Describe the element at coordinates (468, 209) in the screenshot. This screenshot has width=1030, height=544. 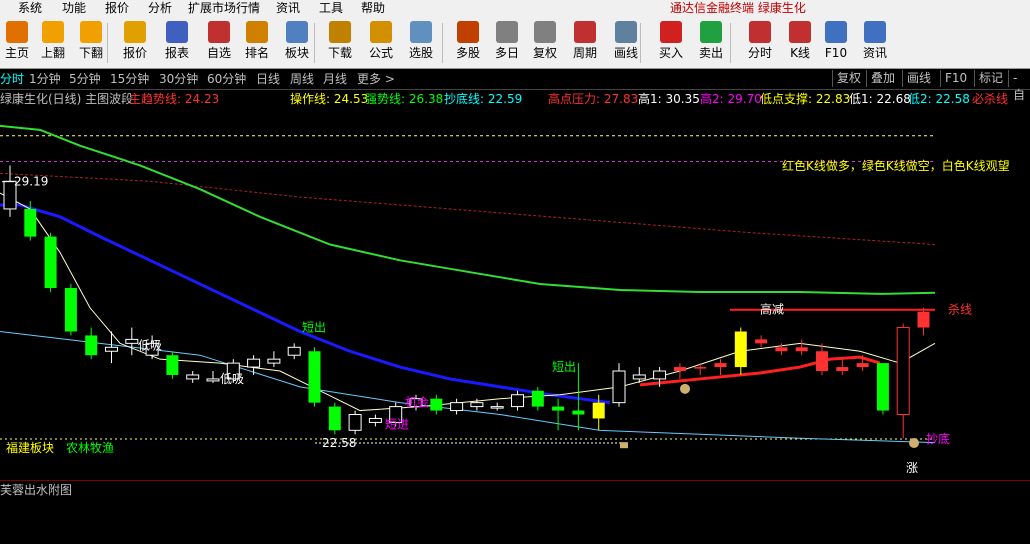
I see `ma-red-dotted` at that location.